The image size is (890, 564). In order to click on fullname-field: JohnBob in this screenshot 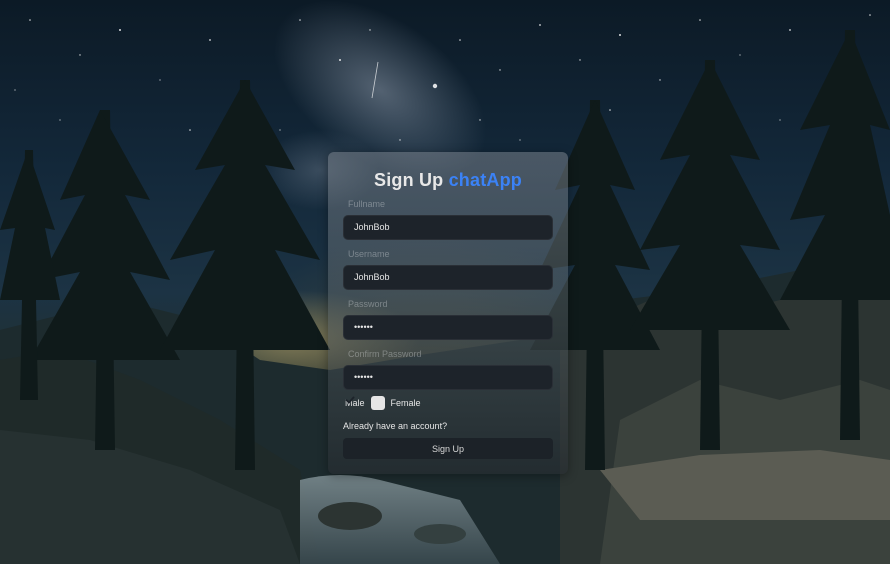, I will do `click(448, 227)`.